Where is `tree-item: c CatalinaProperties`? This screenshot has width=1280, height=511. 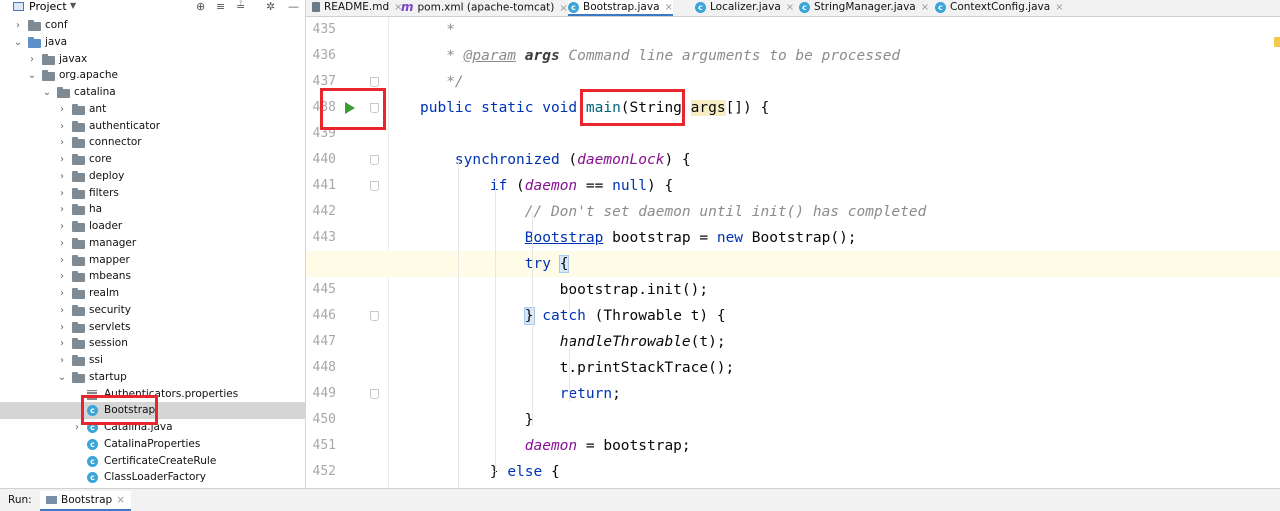 tree-item: c CatalinaProperties is located at coordinates (152, 444).